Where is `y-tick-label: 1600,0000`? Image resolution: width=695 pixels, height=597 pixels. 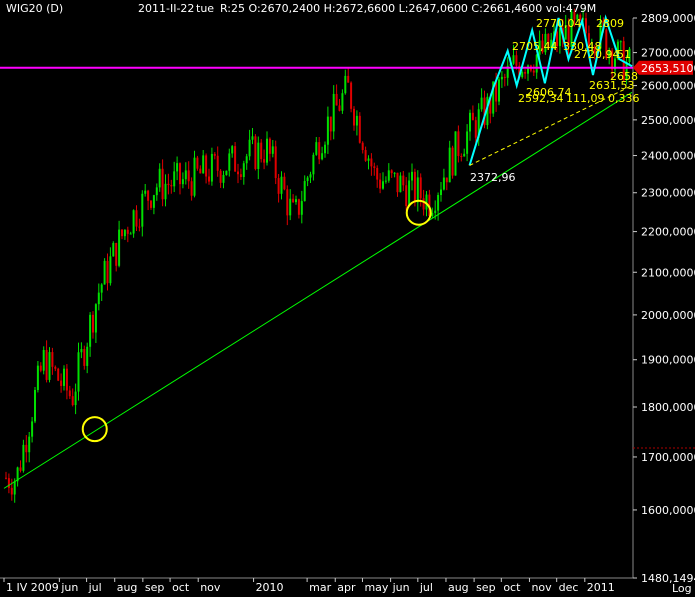
y-tick-label: 1600,0000 is located at coordinates (668, 510).